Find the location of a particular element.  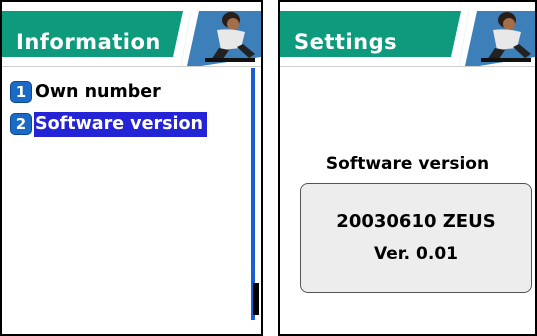

menu-item-software-version: 2 Software version is located at coordinates (127, 124).